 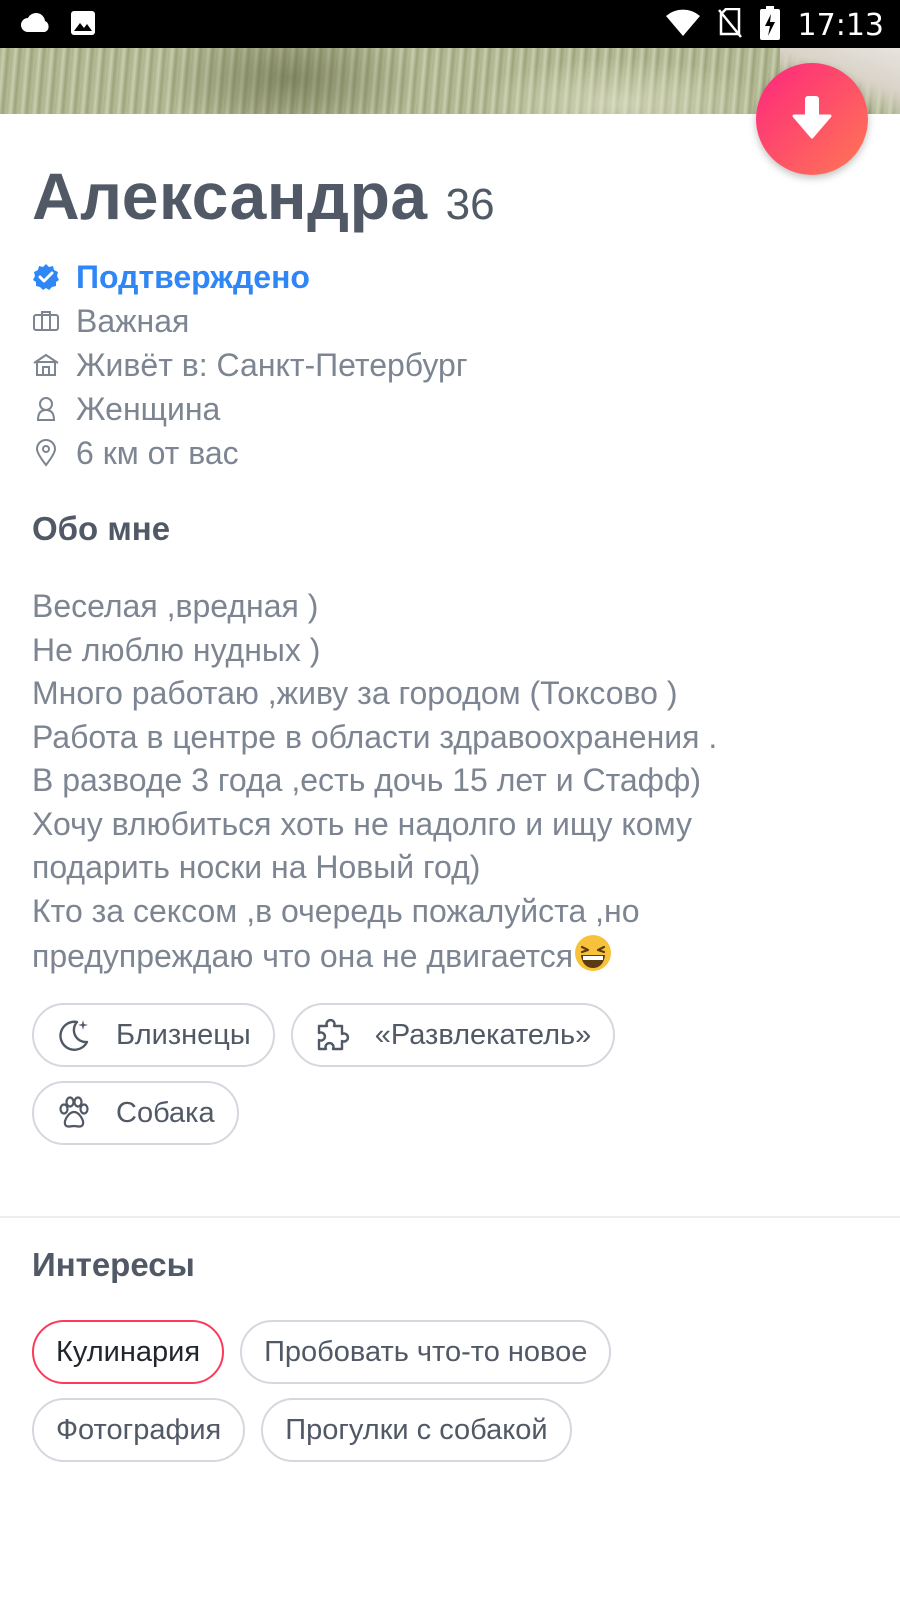 I want to click on verified-row: Подтверждено, so click(x=250, y=277).